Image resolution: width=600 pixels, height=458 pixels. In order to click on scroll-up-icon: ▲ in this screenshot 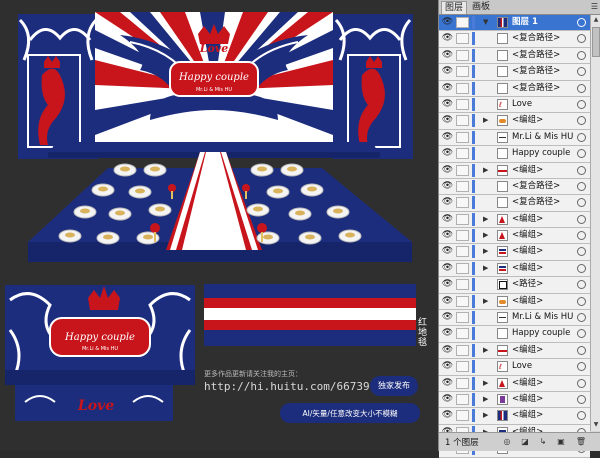, I will do `click(596, 20)`.